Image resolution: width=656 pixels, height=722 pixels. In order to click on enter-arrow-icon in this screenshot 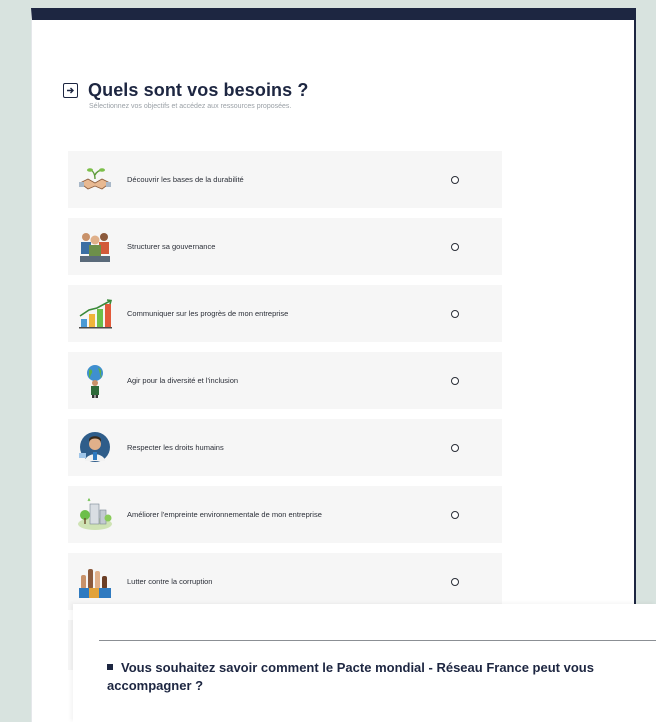, I will do `click(70, 90)`.